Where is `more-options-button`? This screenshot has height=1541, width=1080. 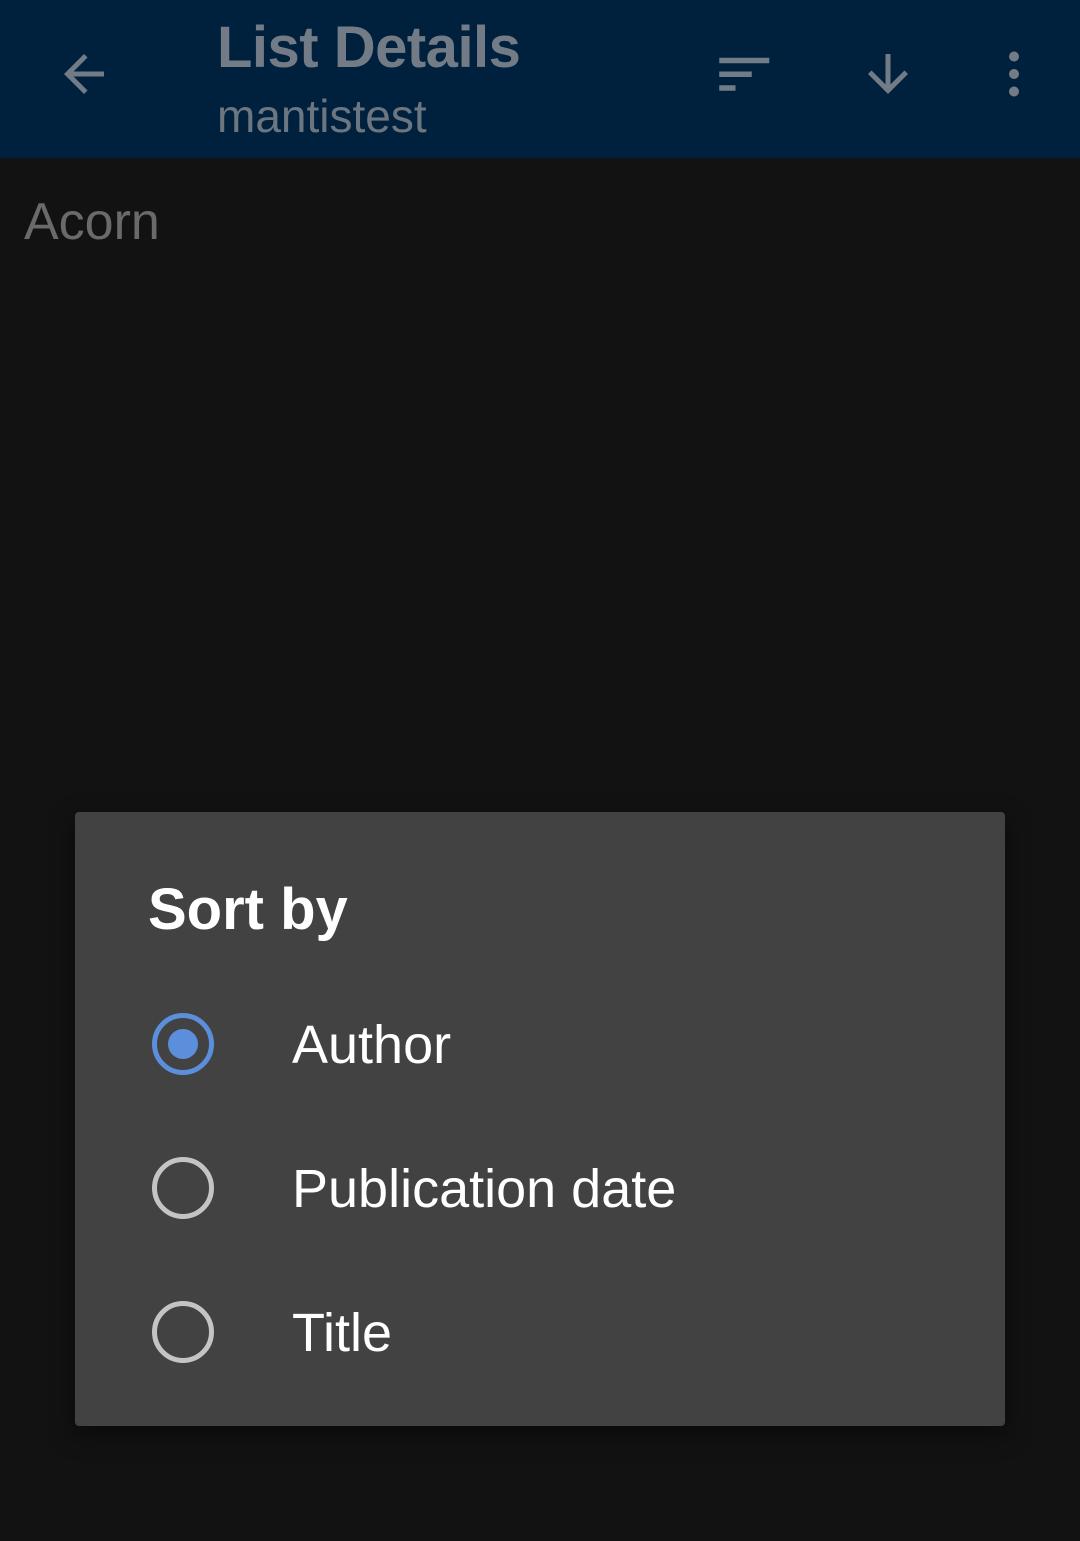
more-options-button is located at coordinates (1014, 74).